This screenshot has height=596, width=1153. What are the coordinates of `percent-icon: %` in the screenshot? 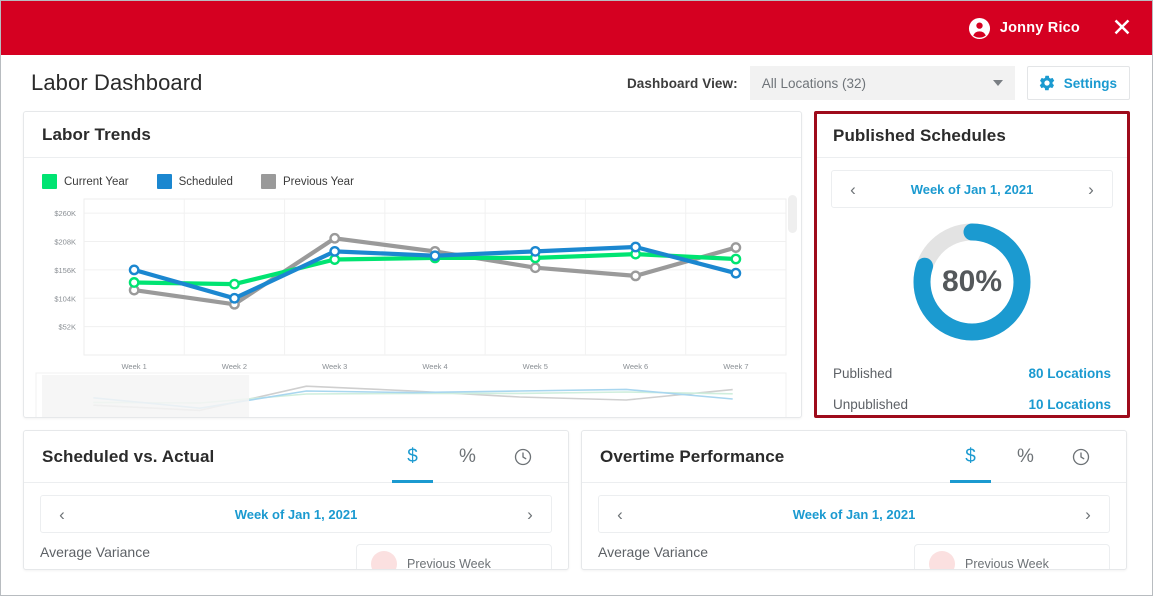 It's located at (1025, 456).